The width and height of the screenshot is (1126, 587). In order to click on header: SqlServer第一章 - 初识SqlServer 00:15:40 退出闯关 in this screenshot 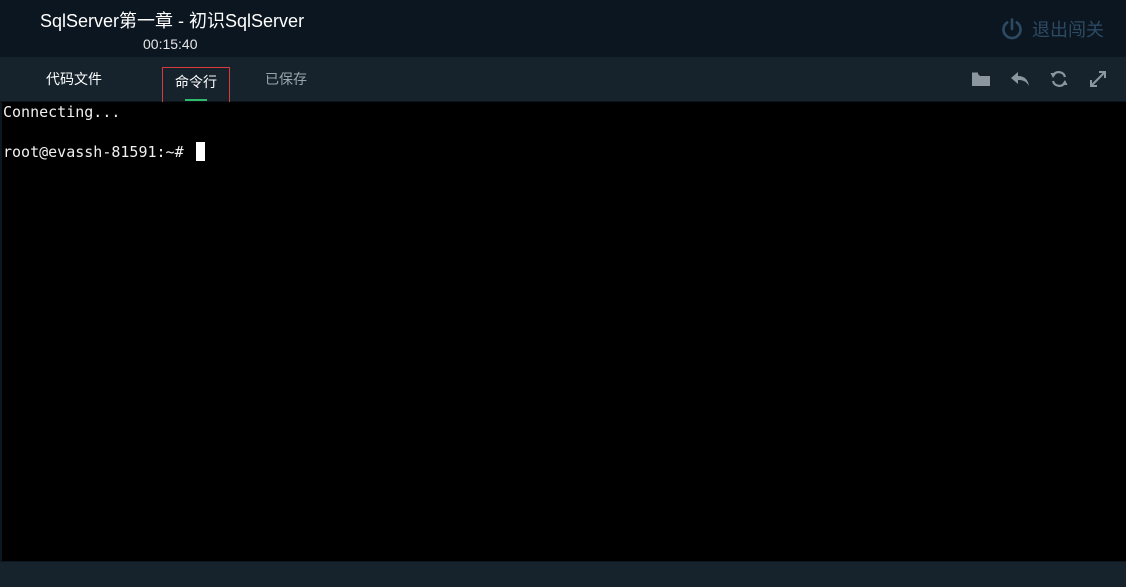, I will do `click(563, 28)`.